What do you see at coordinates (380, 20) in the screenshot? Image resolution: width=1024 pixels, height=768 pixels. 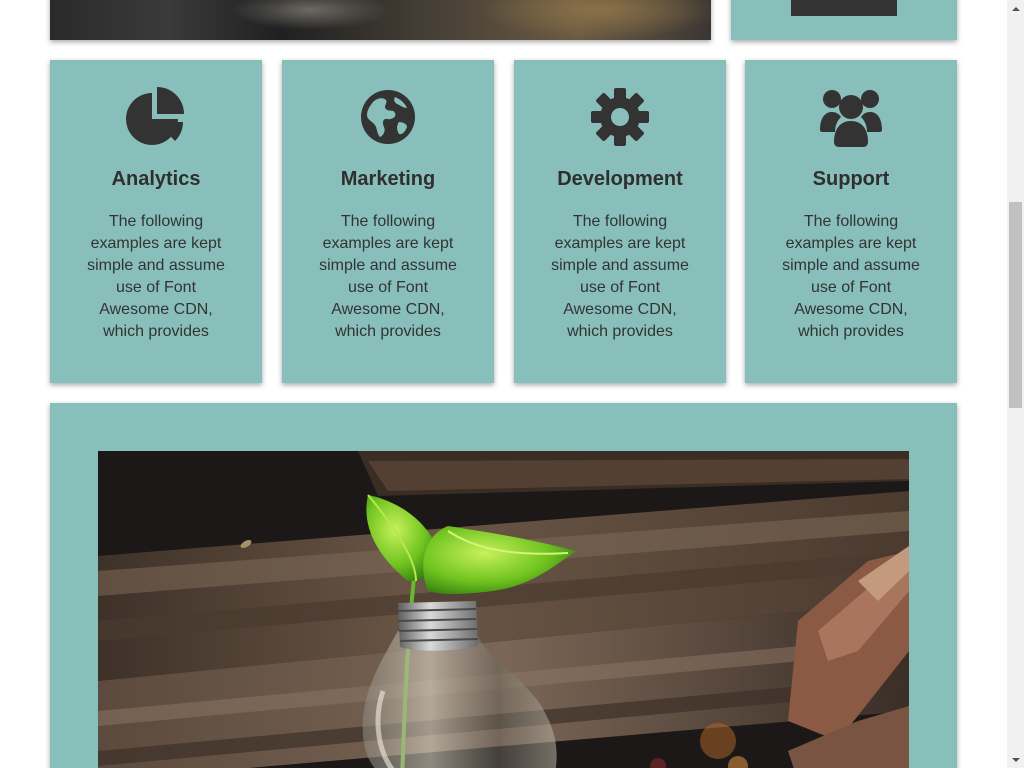 I see `top-image-card` at bounding box center [380, 20].